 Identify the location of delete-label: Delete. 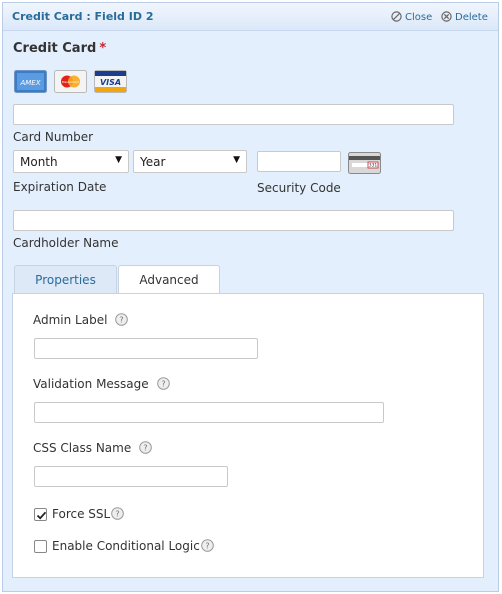
(471, 17).